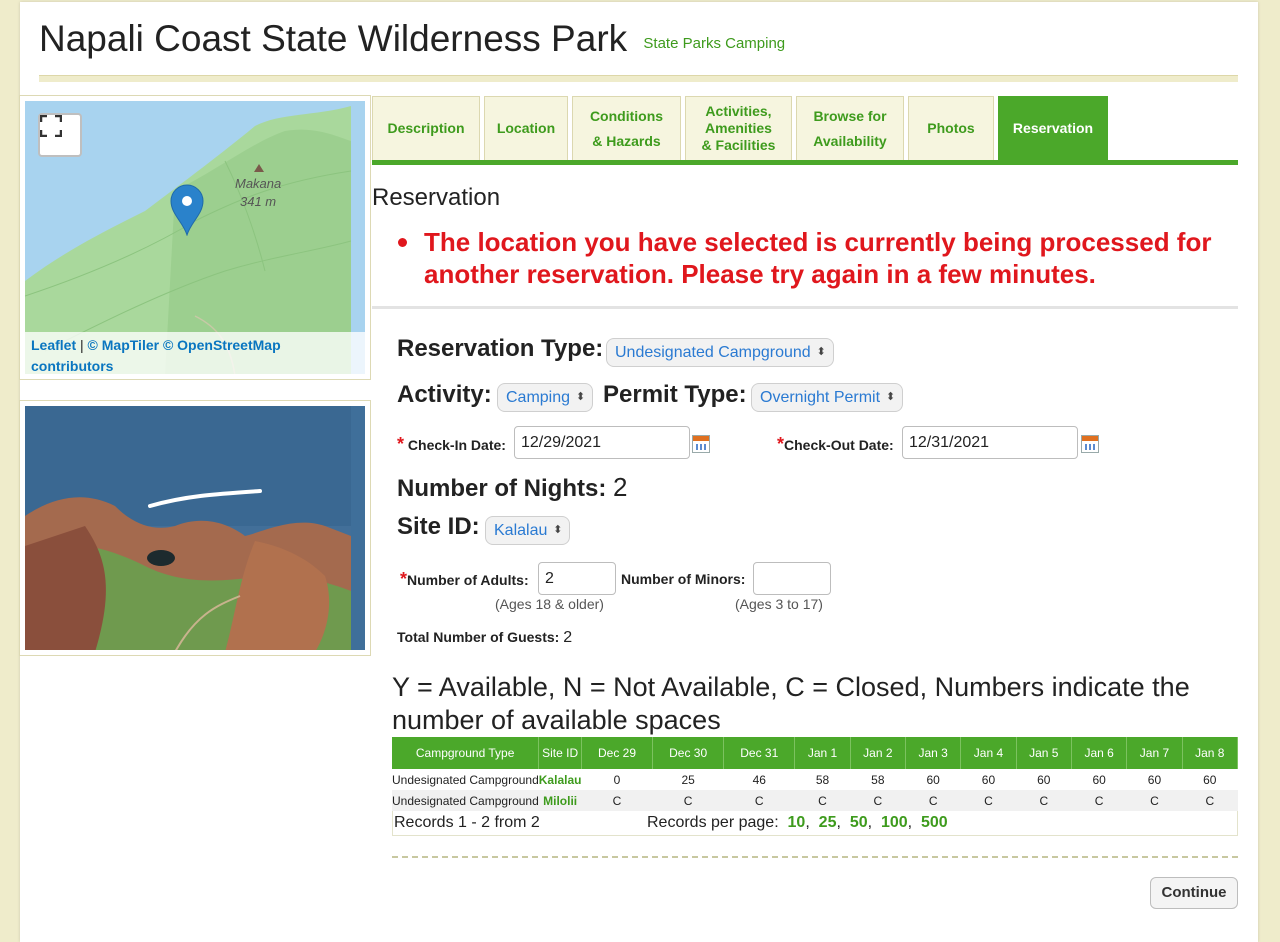  What do you see at coordinates (759, 753) in the screenshot?
I see `column-header: Dec 31` at bounding box center [759, 753].